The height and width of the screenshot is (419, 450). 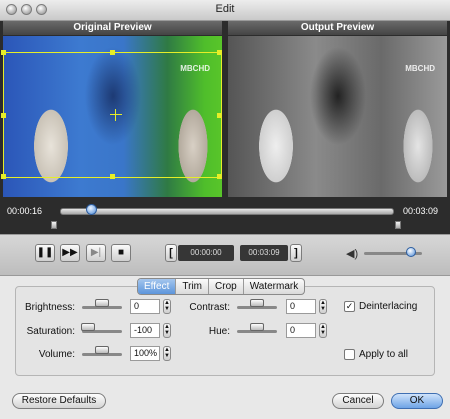 I want to click on set-end-button: ], so click(x=296, y=253).